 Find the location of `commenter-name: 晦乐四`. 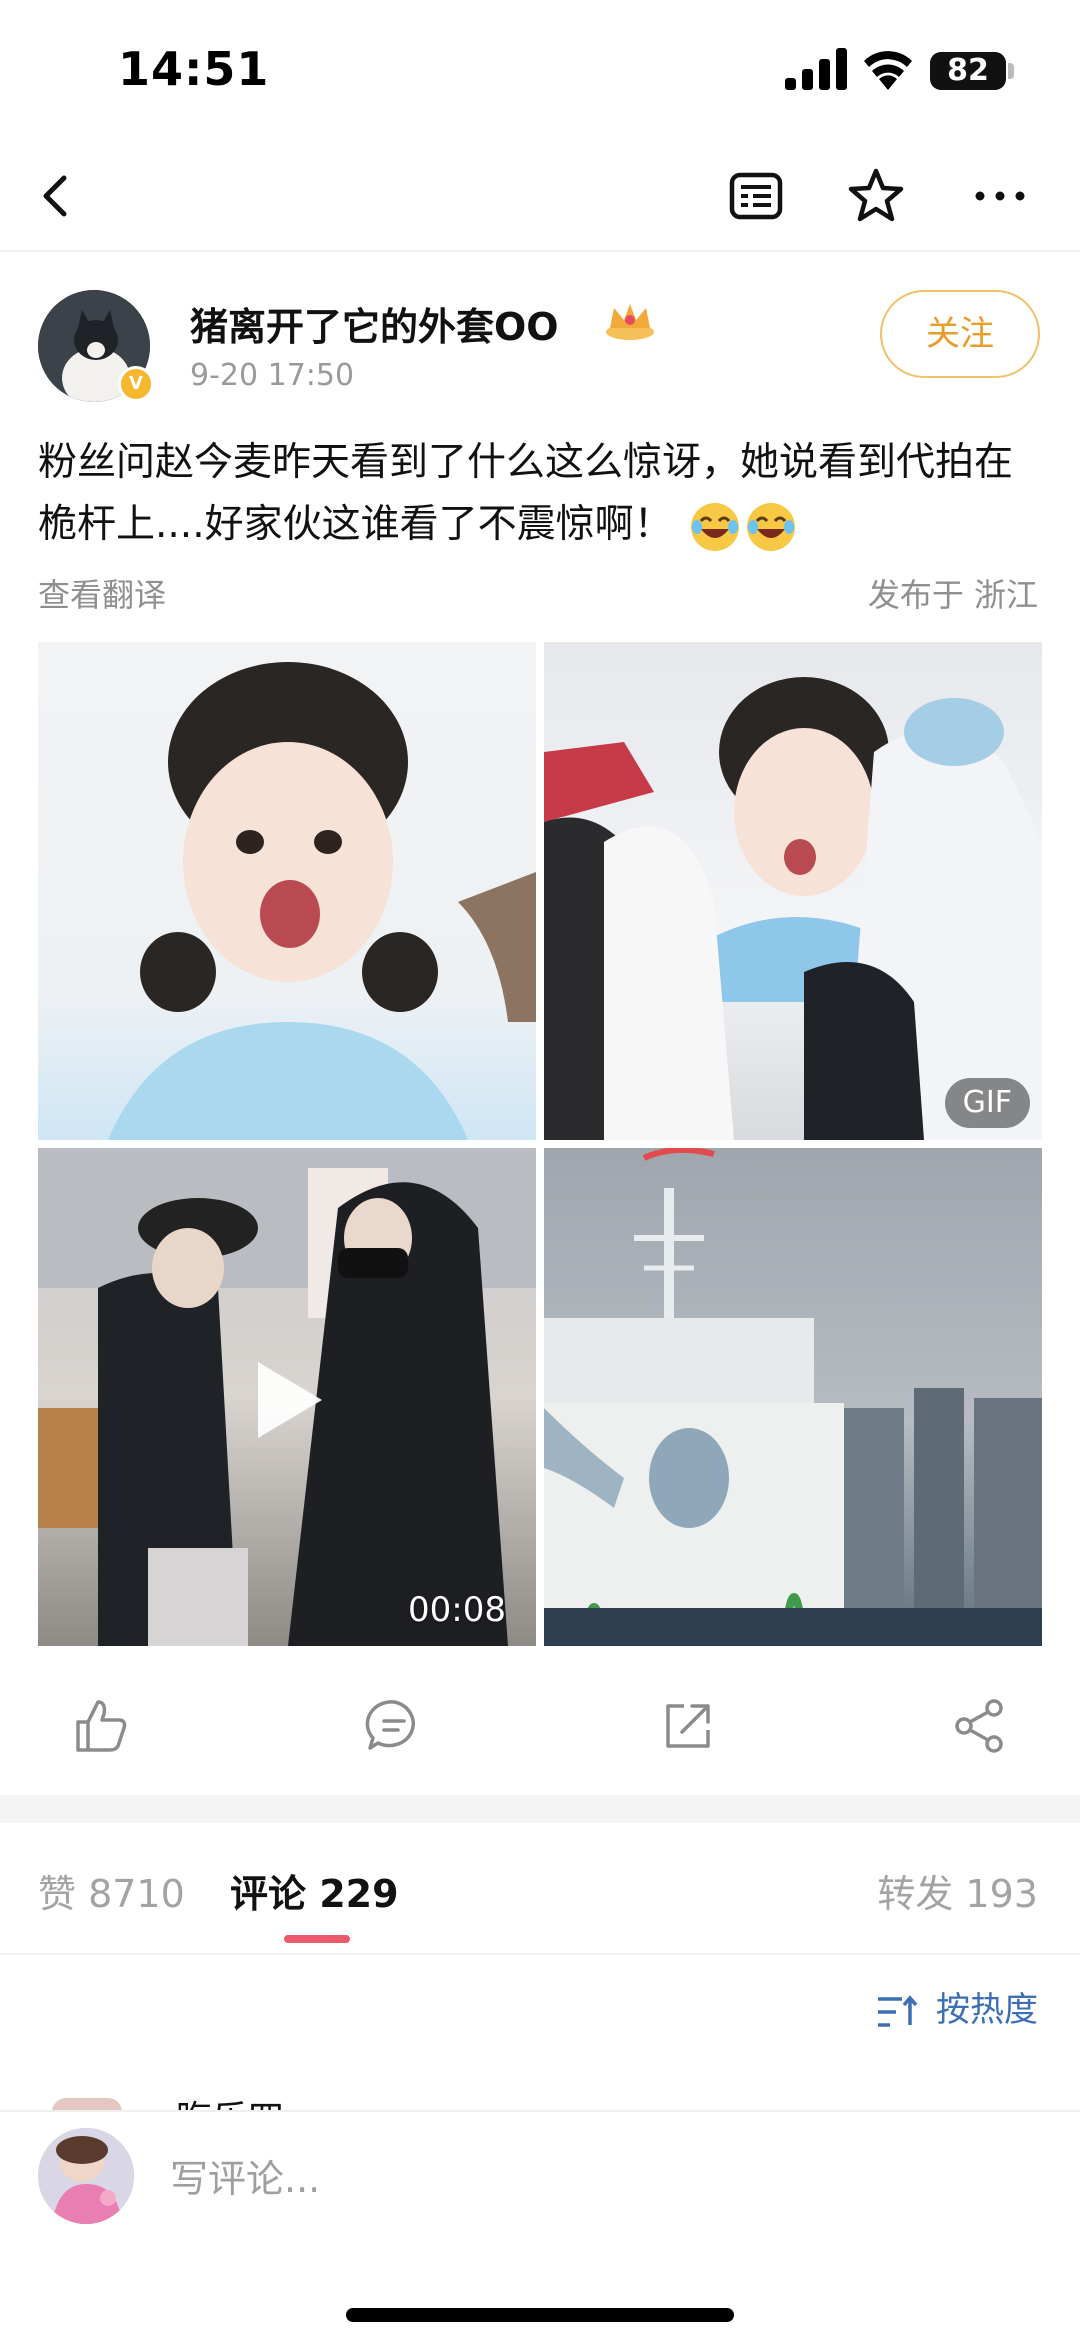

commenter-name: 晦乐四 is located at coordinates (230, 2101).